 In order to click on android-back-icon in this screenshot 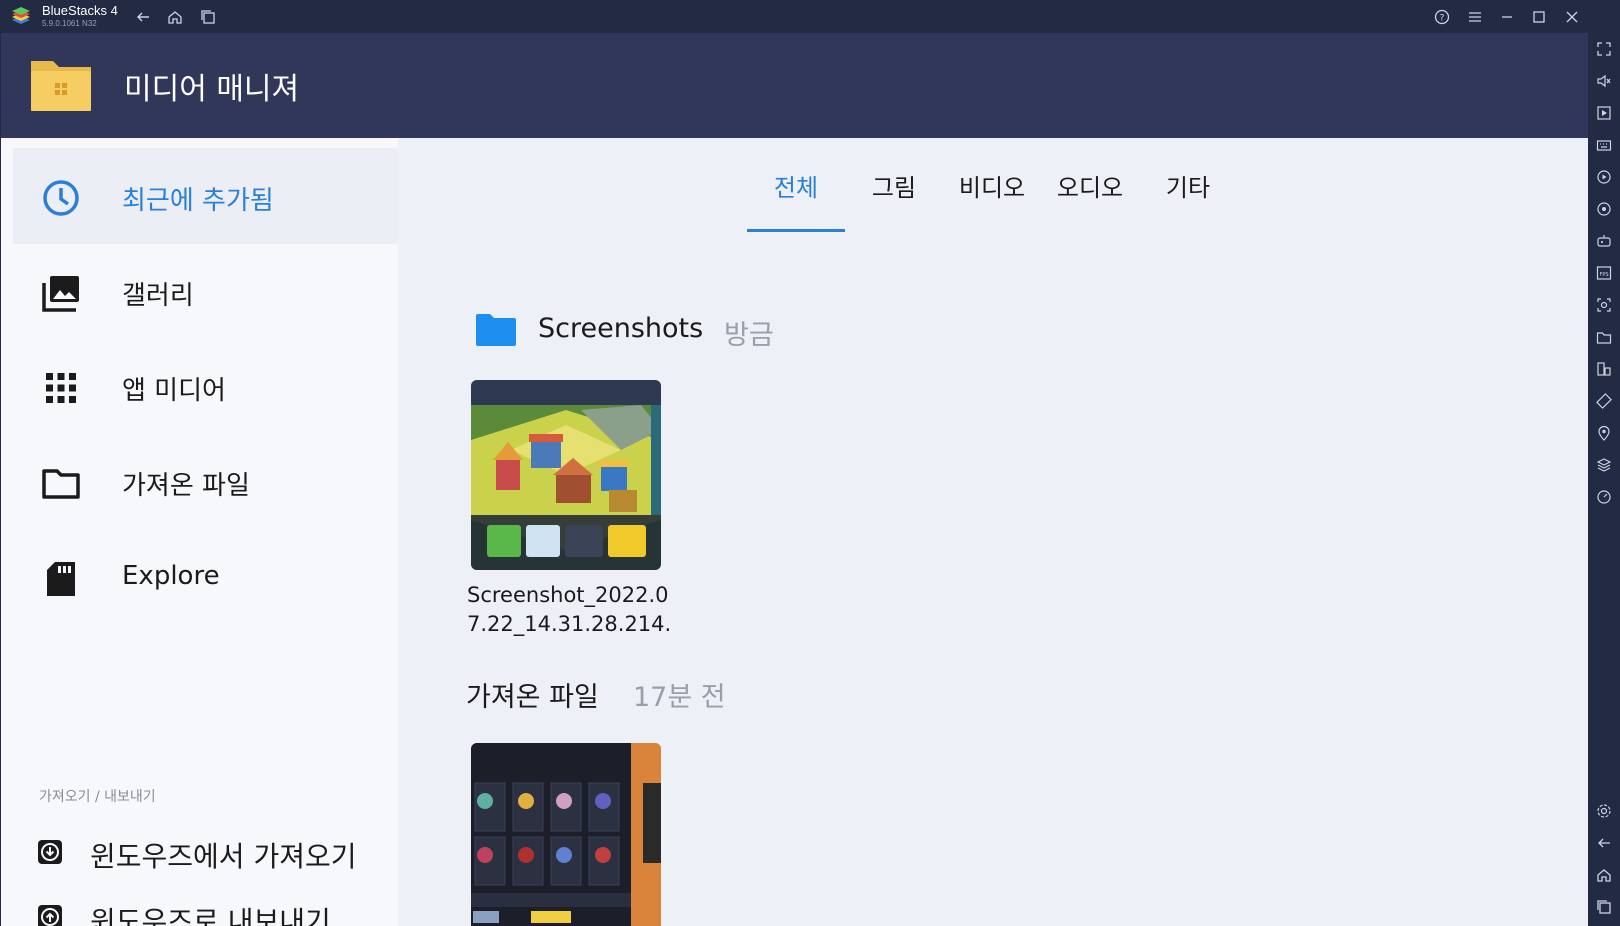, I will do `click(1604, 843)`.